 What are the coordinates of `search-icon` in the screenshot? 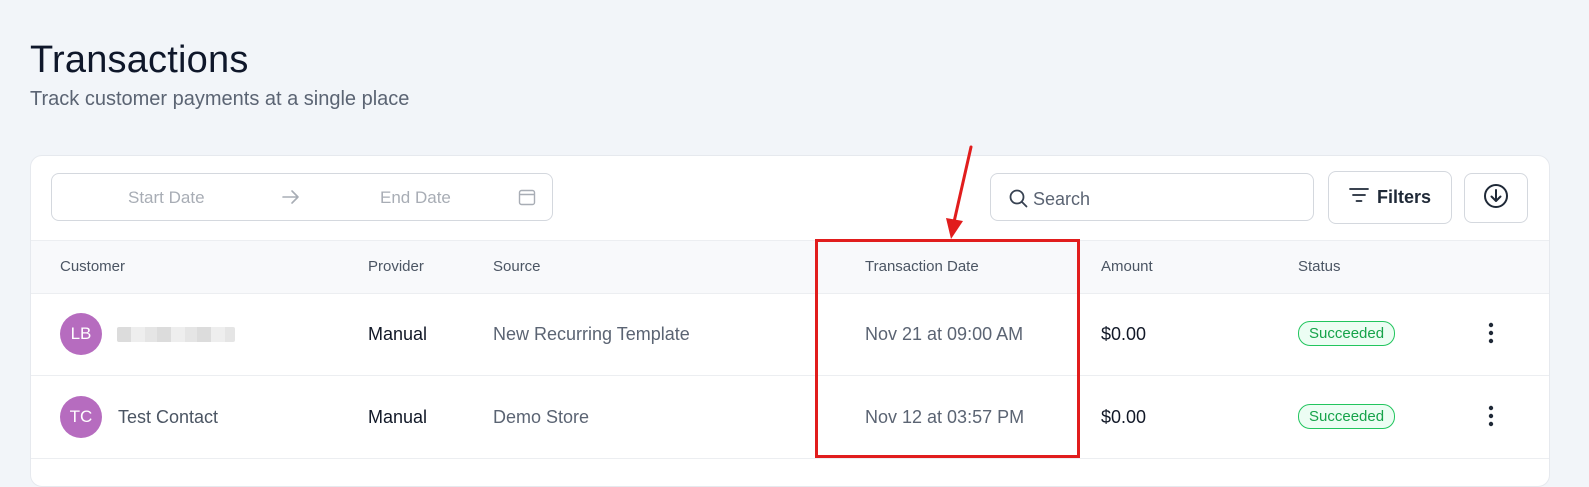 It's located at (1018, 201).